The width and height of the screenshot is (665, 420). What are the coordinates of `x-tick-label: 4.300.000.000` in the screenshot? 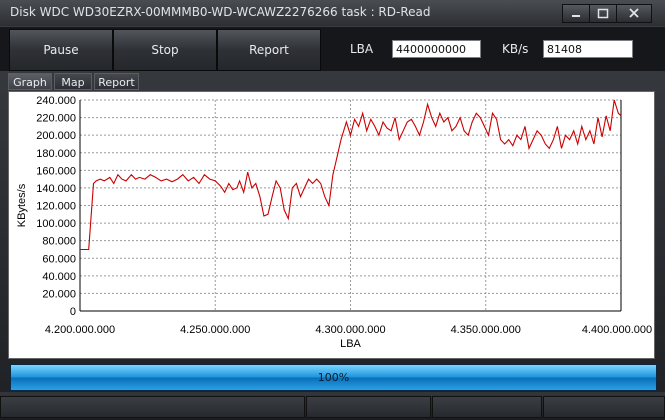 It's located at (350, 330).